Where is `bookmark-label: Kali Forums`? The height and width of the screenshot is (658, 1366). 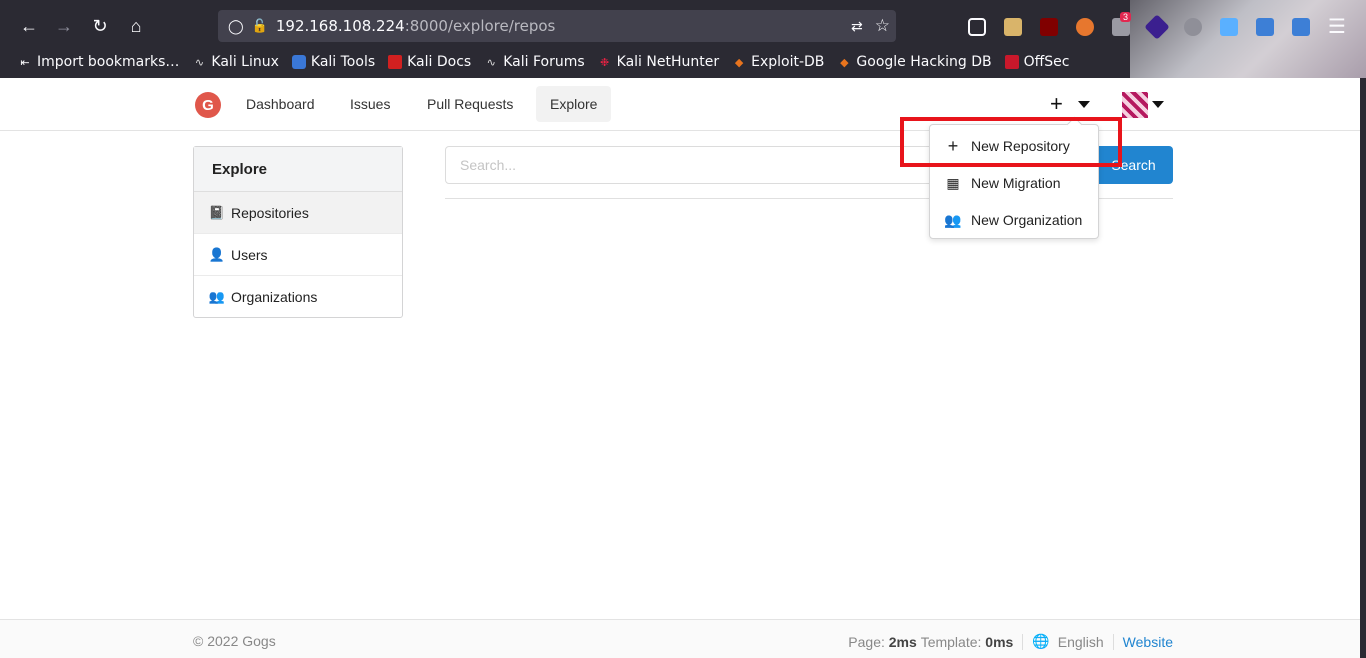
bookmark-label: Kali Forums is located at coordinates (544, 62).